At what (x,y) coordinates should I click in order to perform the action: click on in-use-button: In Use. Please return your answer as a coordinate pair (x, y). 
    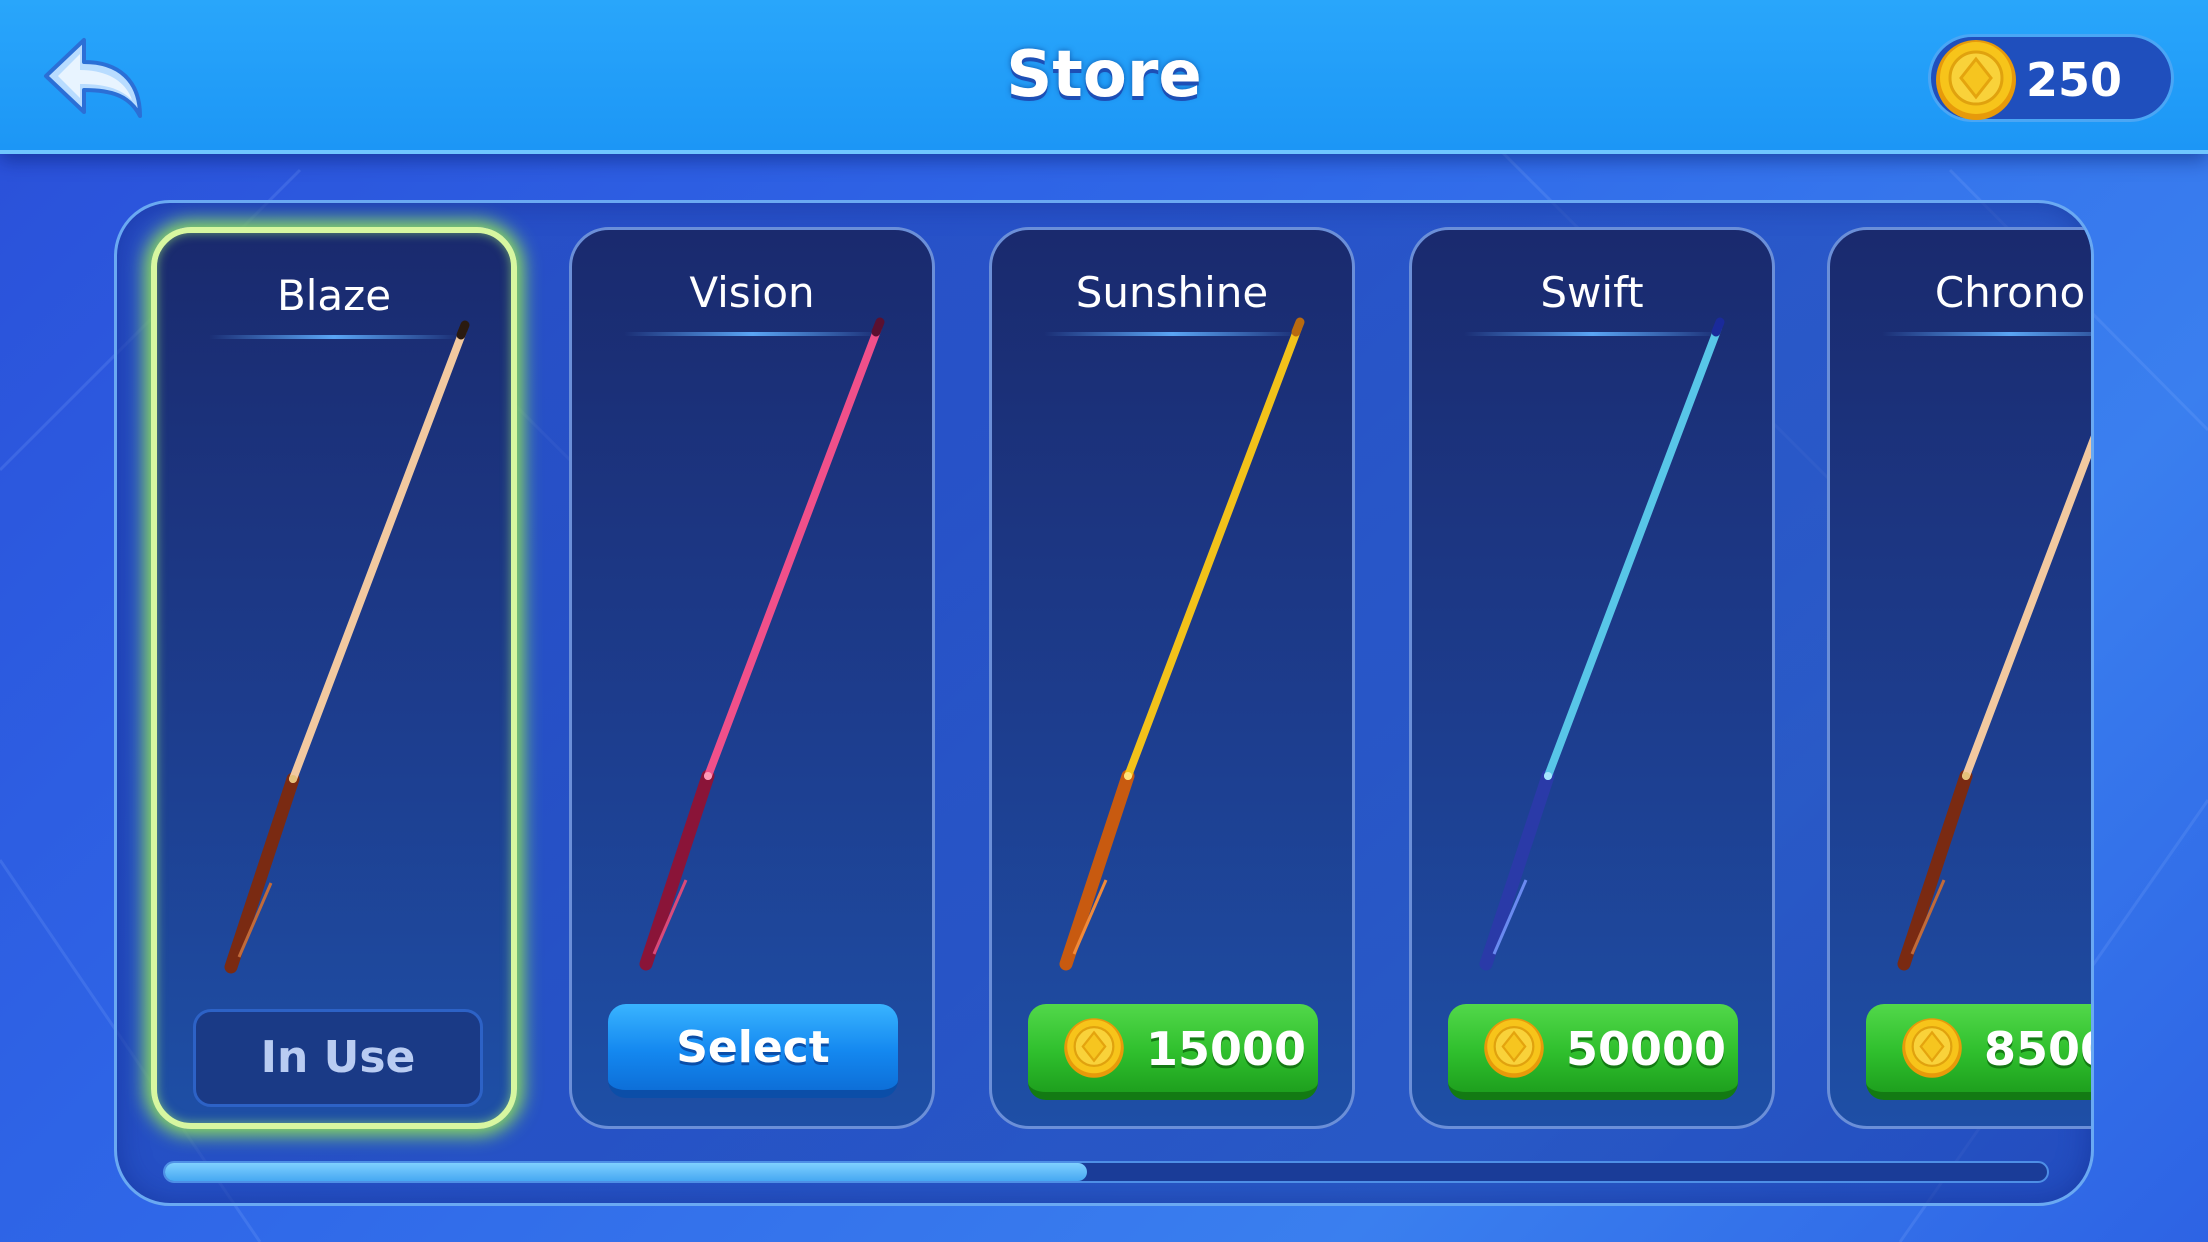
    Looking at the image, I should click on (338, 1058).